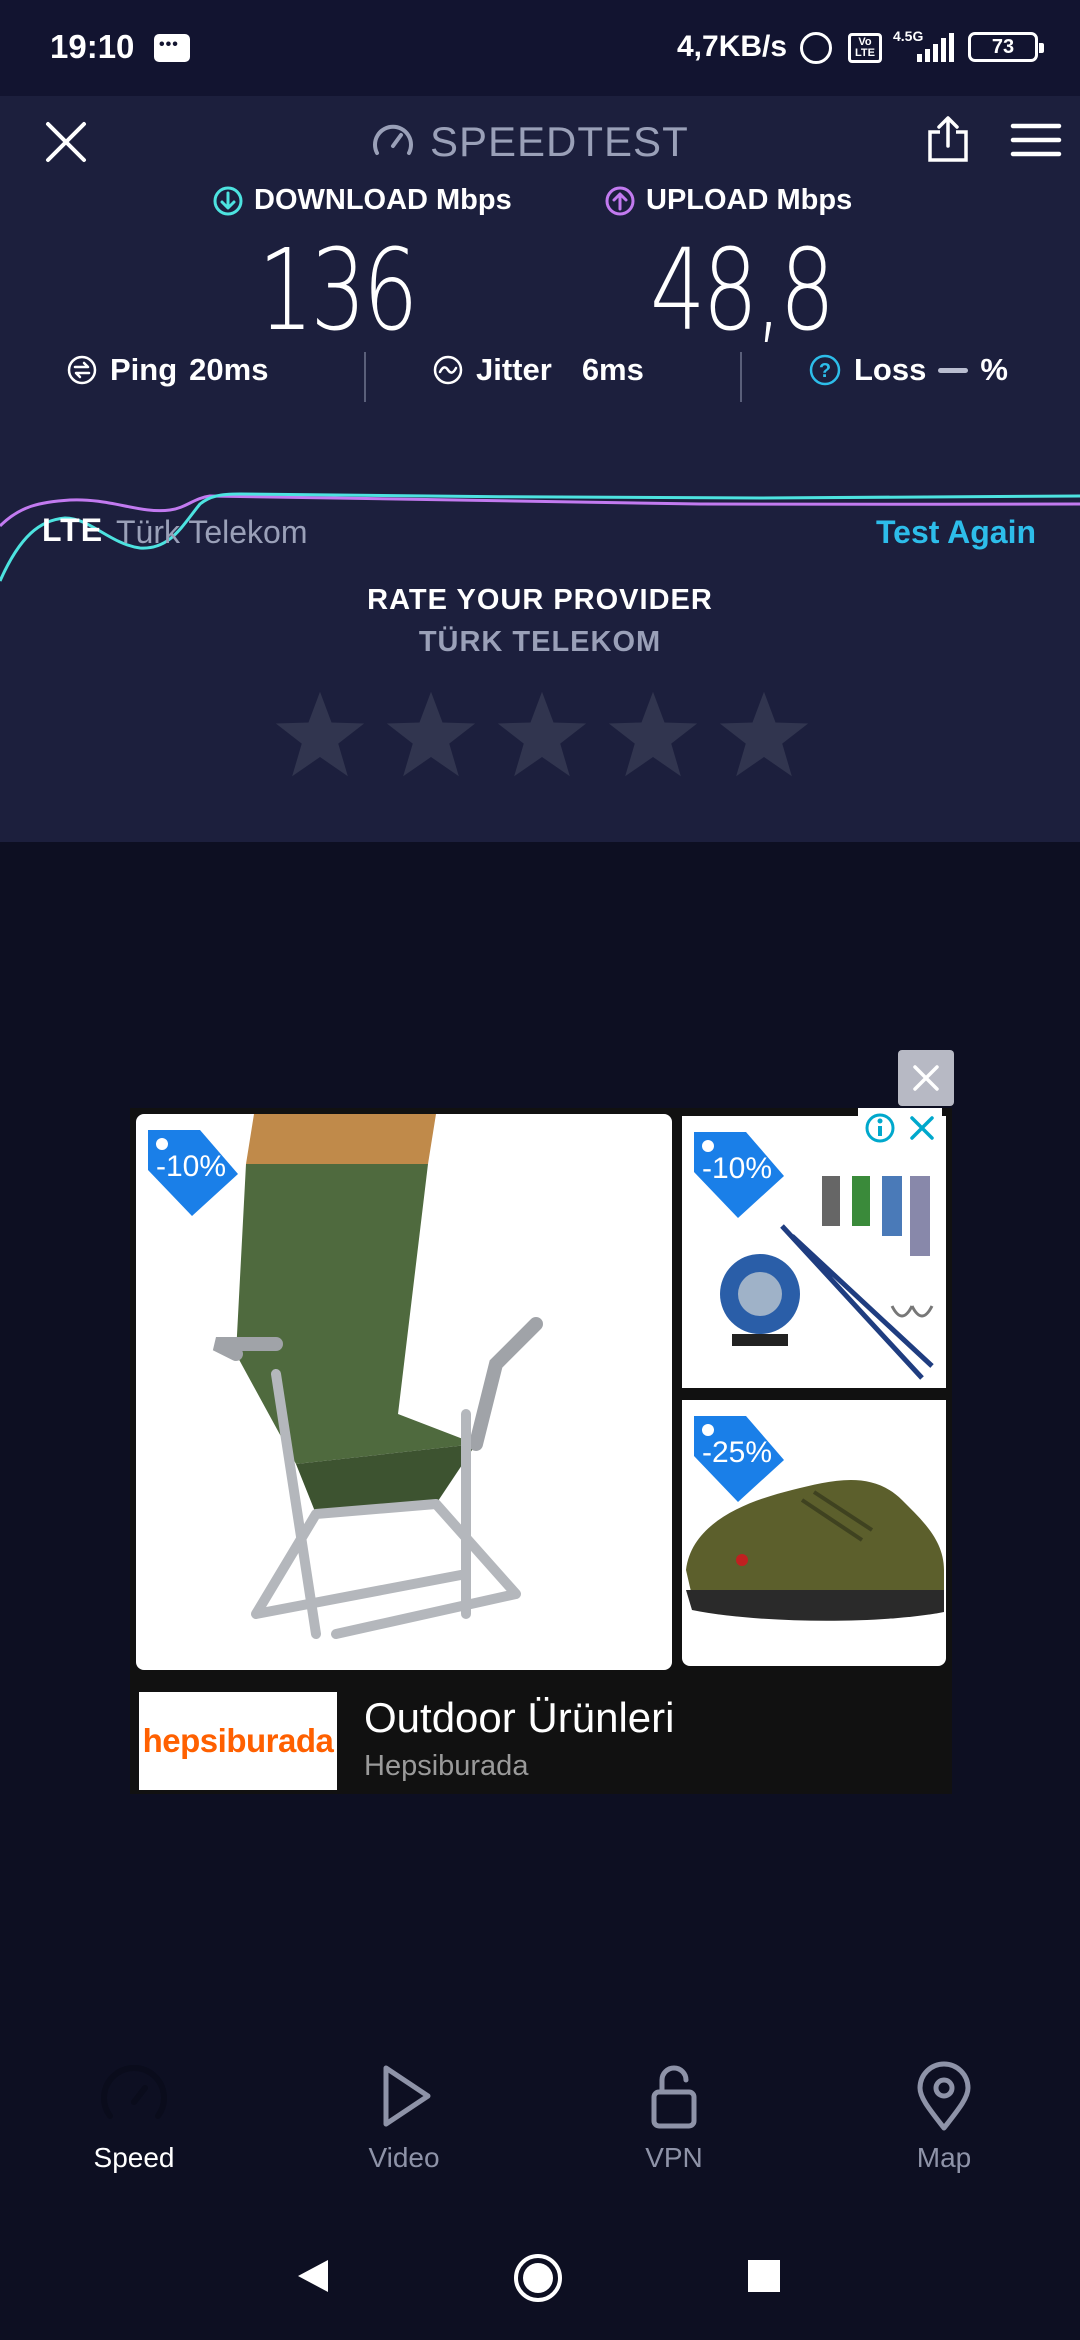  Describe the element at coordinates (674, 2130) in the screenshot. I see `nav-vpn: VPN` at that location.